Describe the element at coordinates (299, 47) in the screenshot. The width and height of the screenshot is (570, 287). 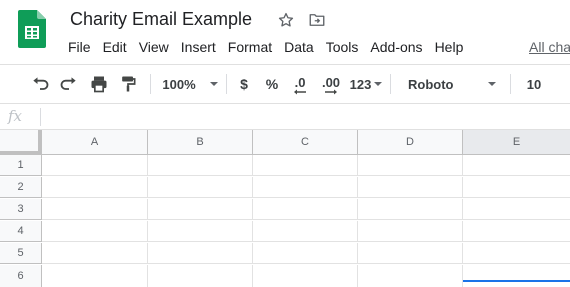
I see `menu-data: Data` at that location.